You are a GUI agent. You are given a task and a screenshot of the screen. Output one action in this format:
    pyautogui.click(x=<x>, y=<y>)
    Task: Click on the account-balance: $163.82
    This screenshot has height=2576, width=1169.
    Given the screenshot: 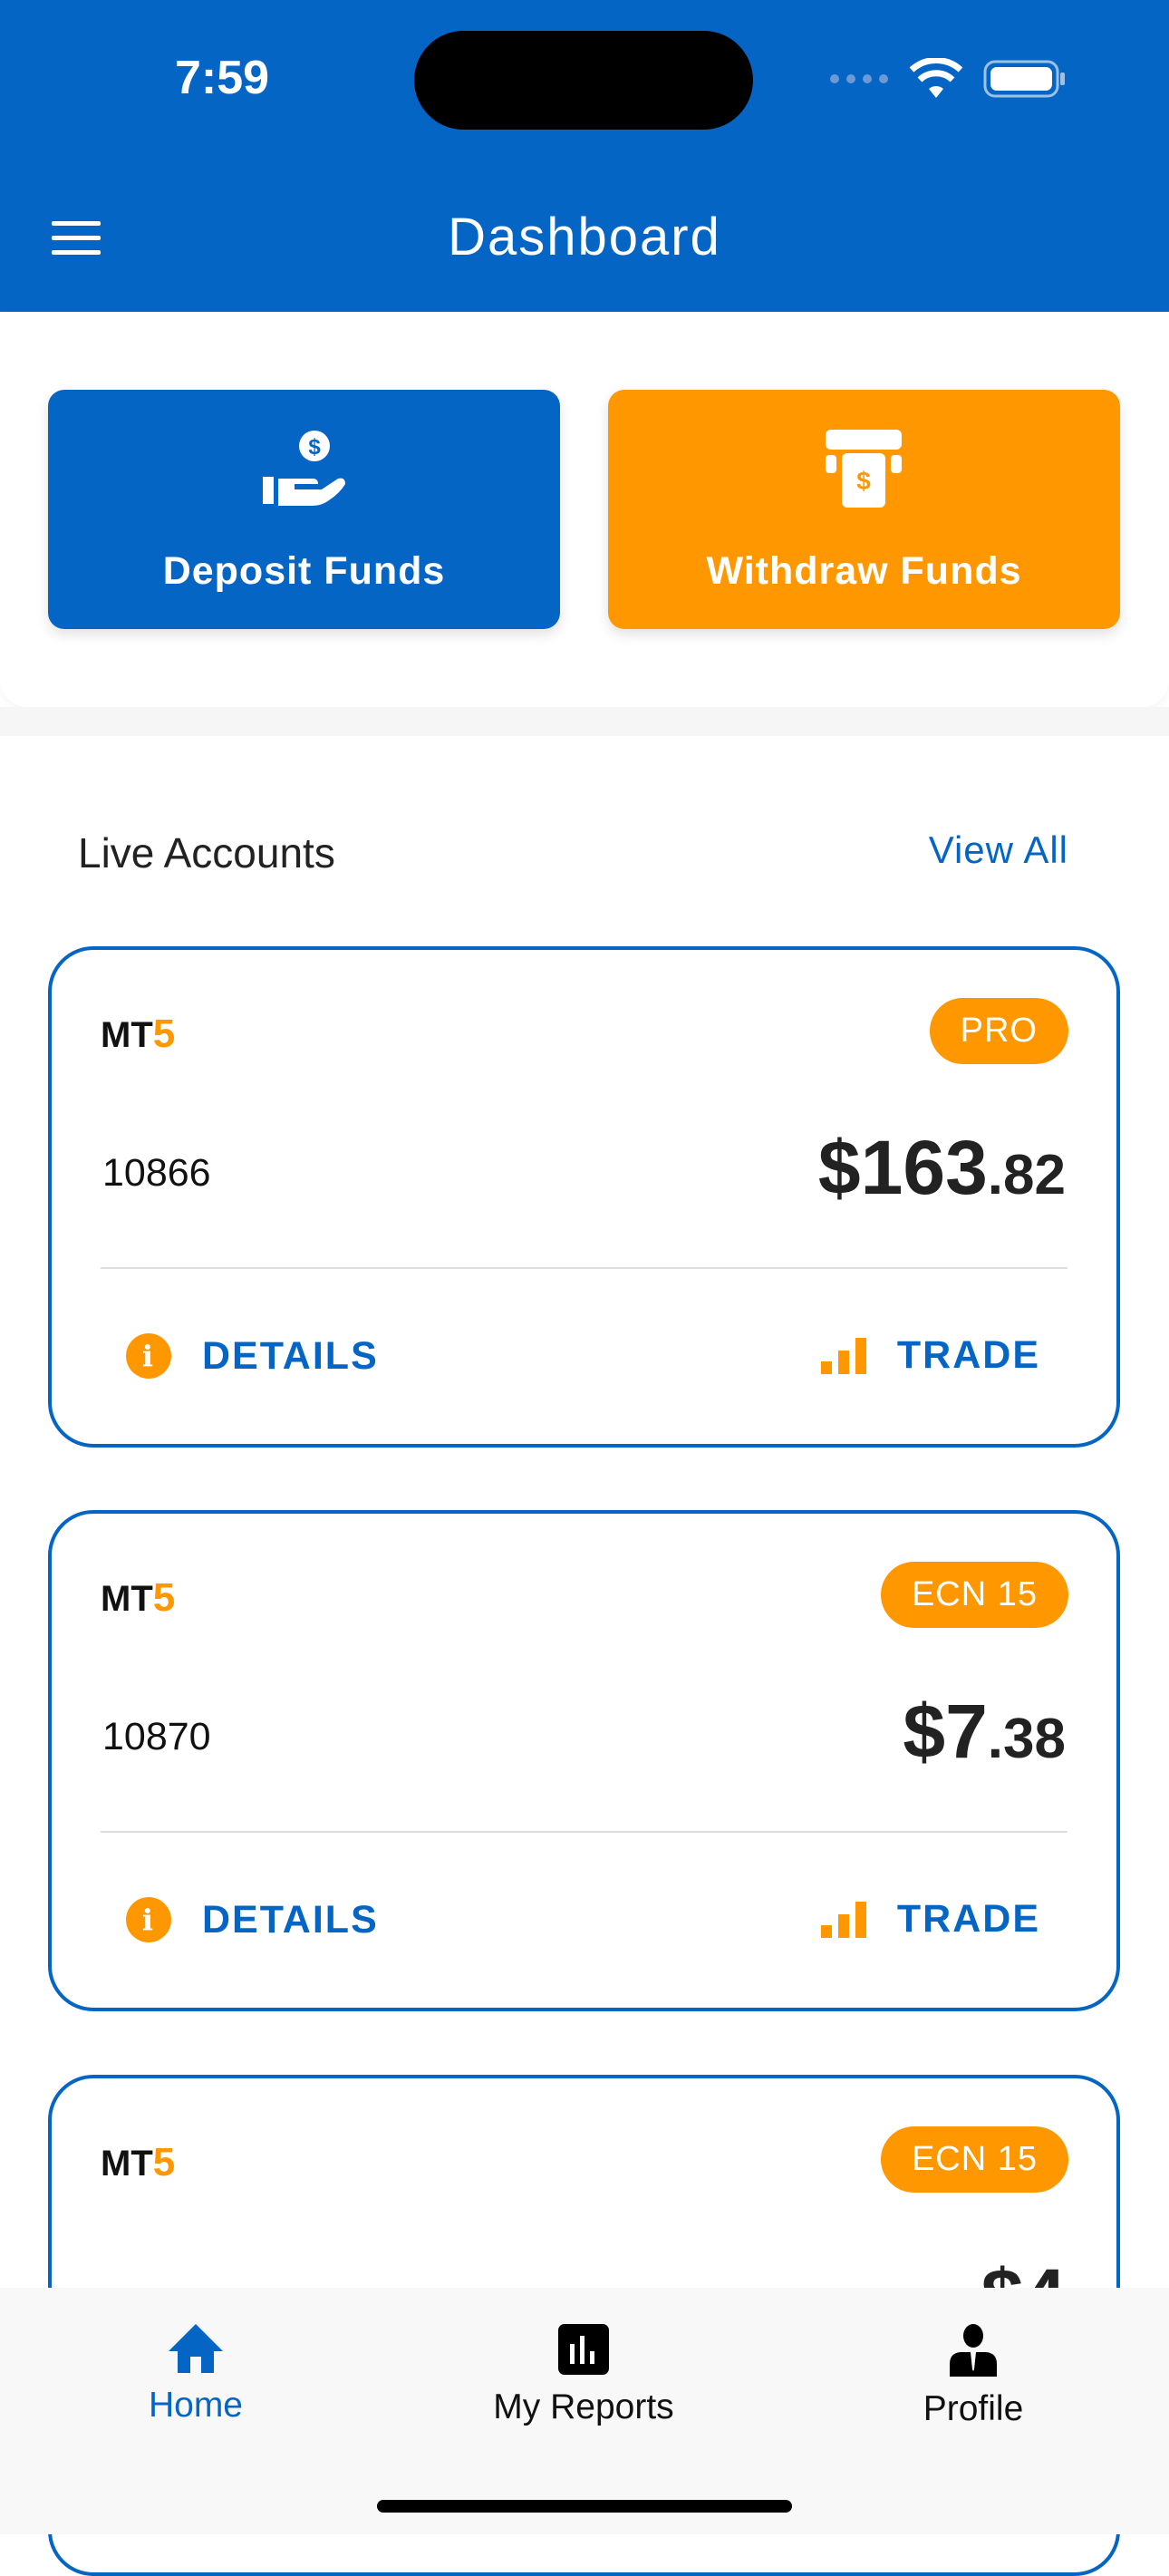 What is the action you would take?
    pyautogui.click(x=941, y=1167)
    